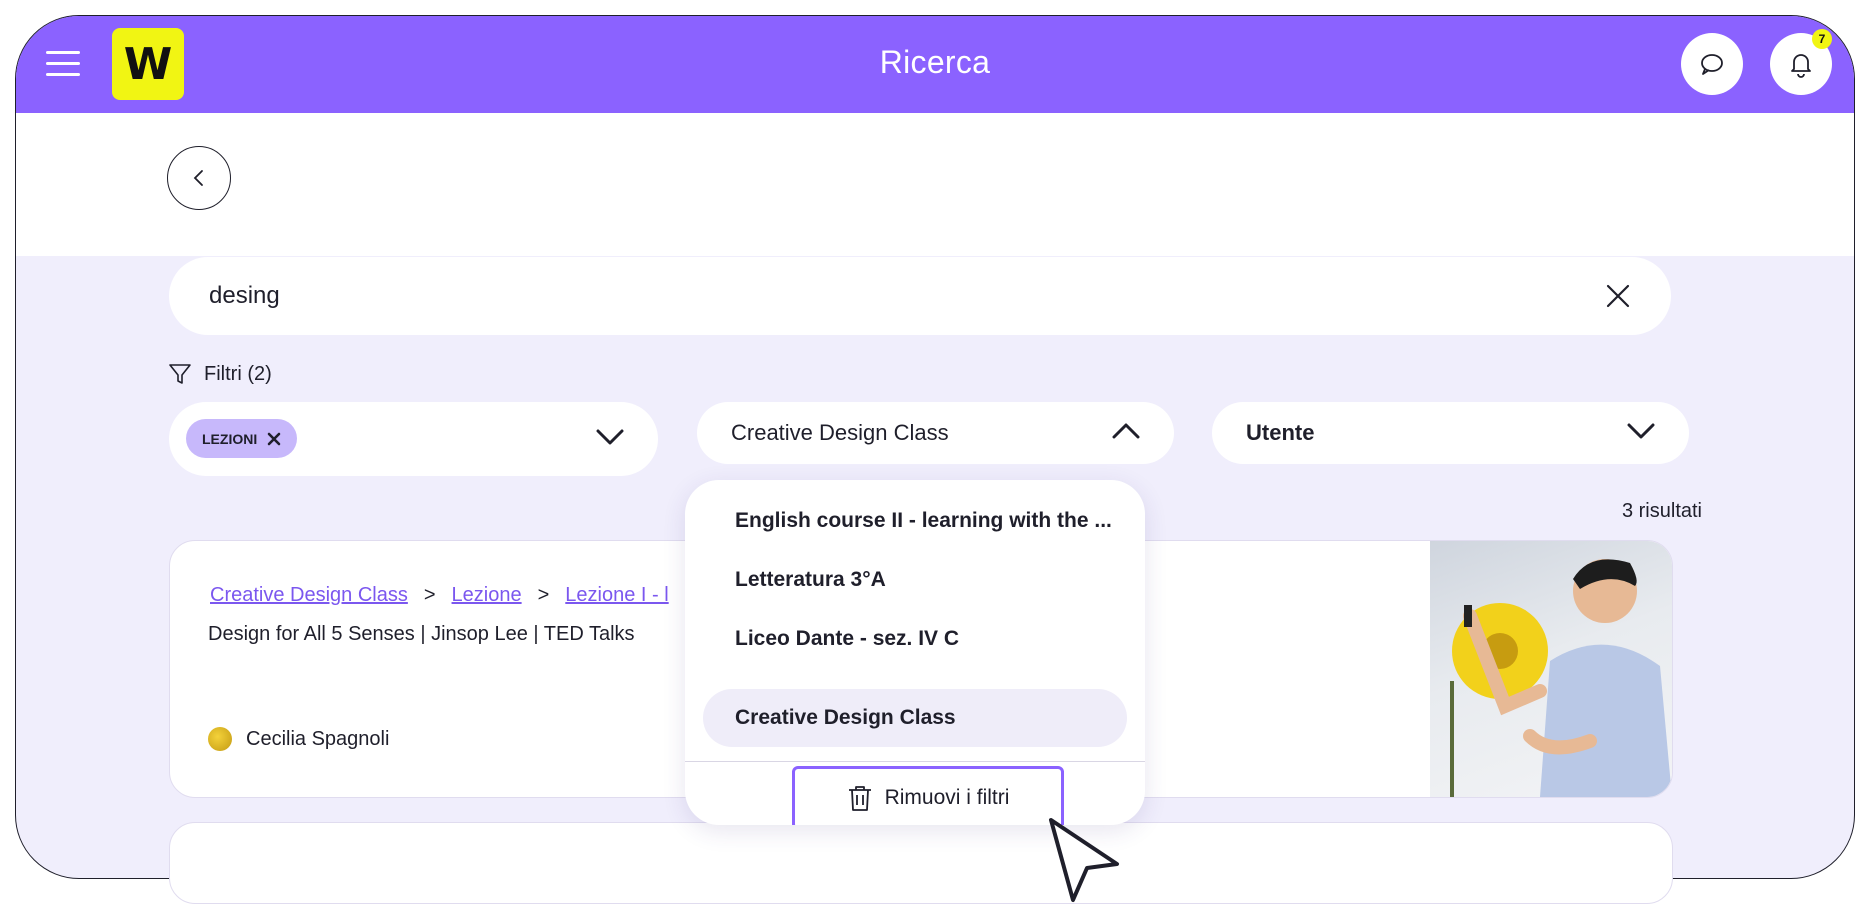  I want to click on page-title: Ricerca, so click(935, 62).